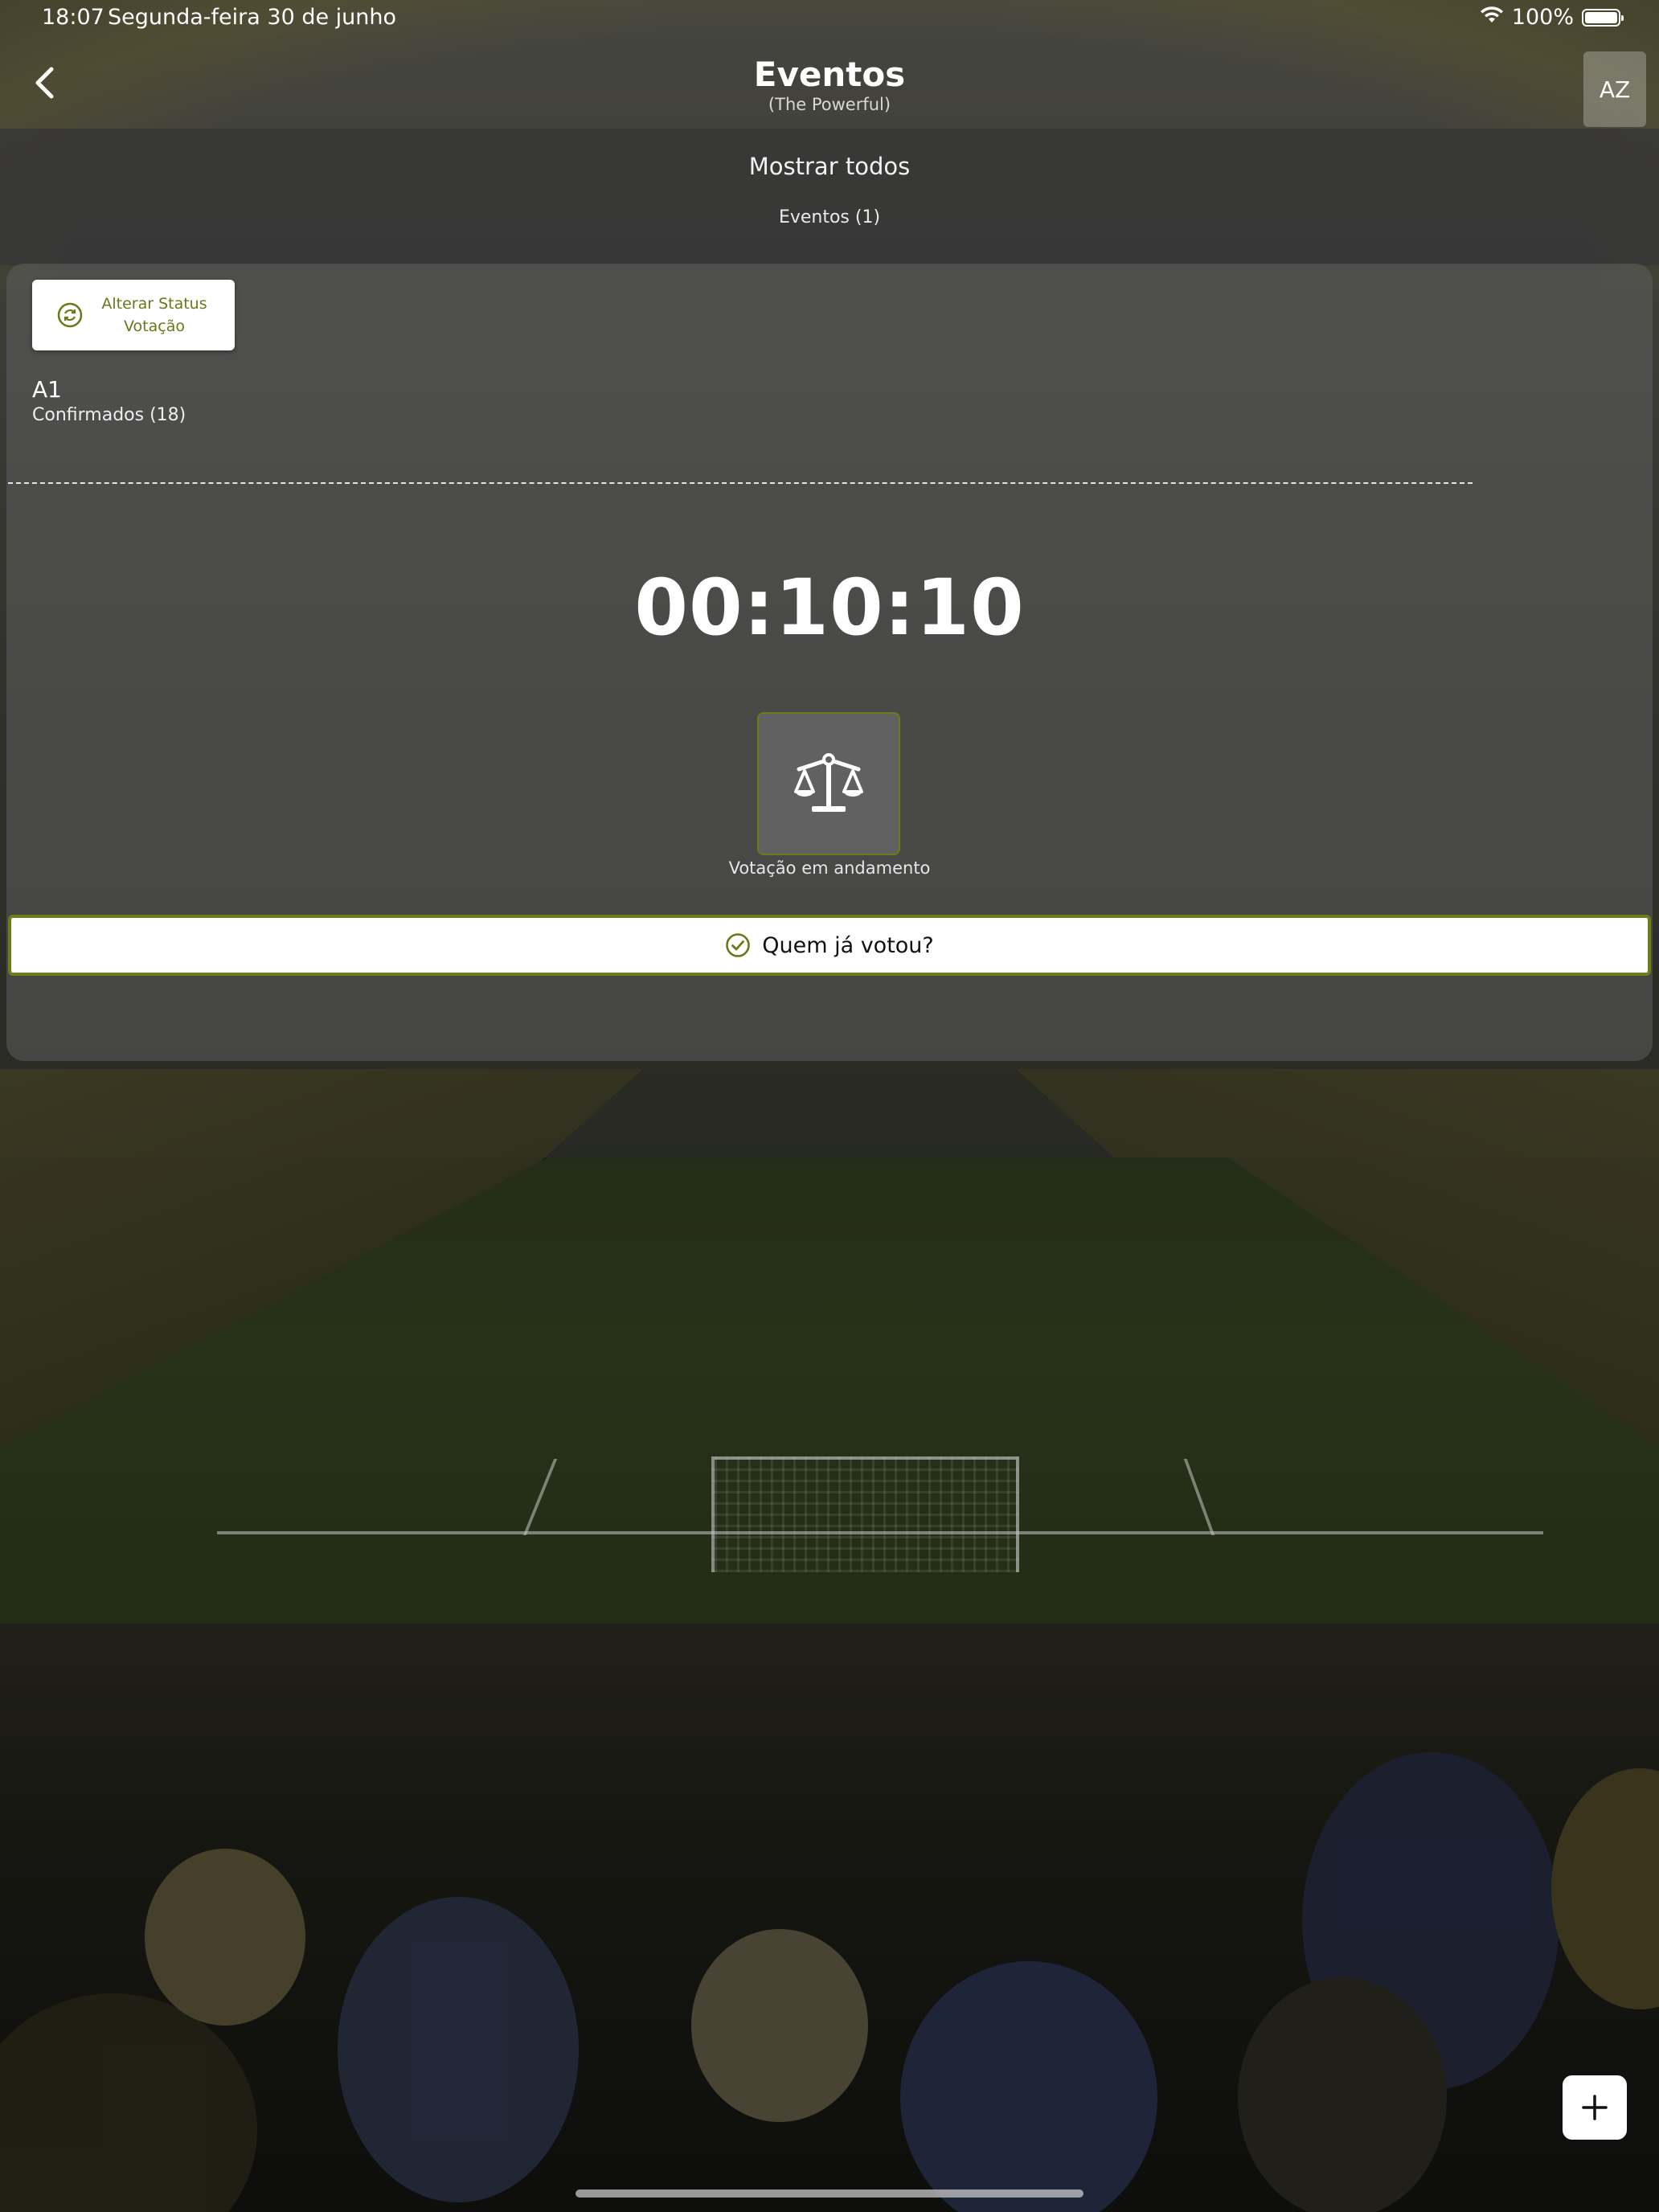  What do you see at coordinates (47, 389) in the screenshot?
I see `event-name: A1` at bounding box center [47, 389].